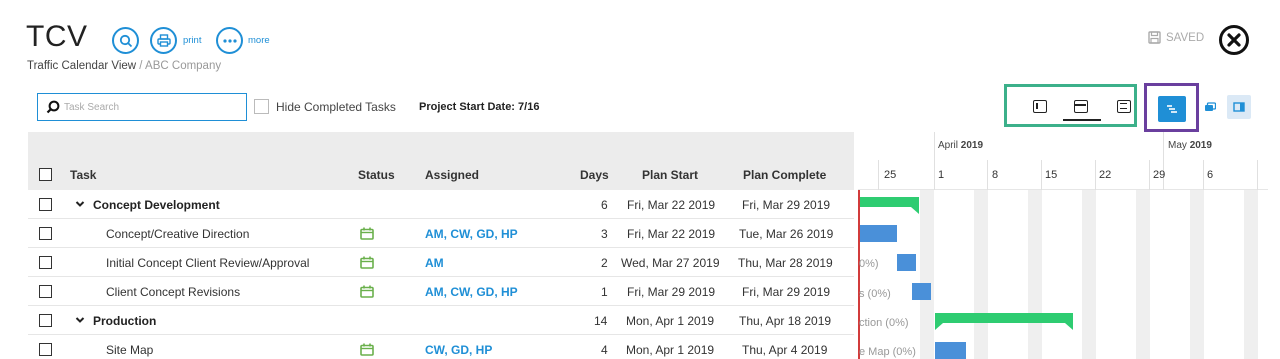 The image size is (1280, 359). I want to click on gantt-view-button, so click(1172, 109).